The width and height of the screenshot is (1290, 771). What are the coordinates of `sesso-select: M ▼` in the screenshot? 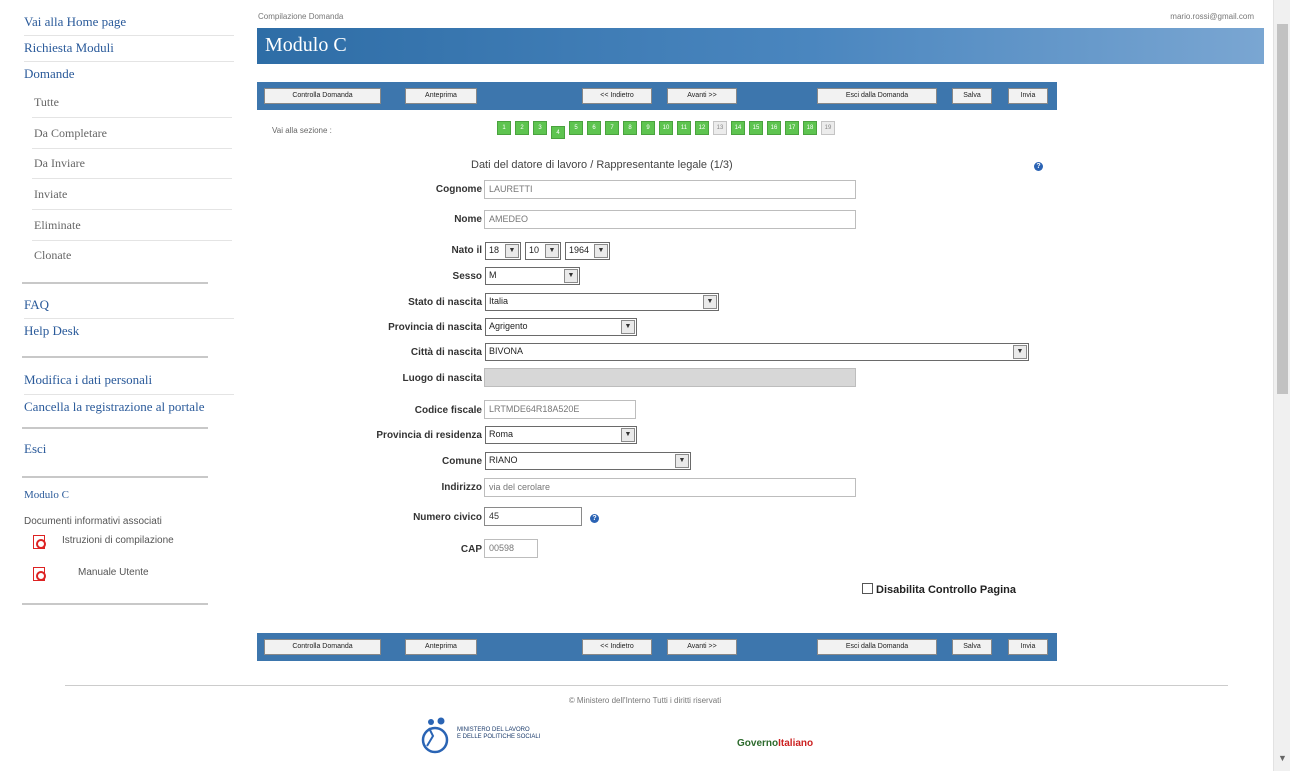 It's located at (532, 276).